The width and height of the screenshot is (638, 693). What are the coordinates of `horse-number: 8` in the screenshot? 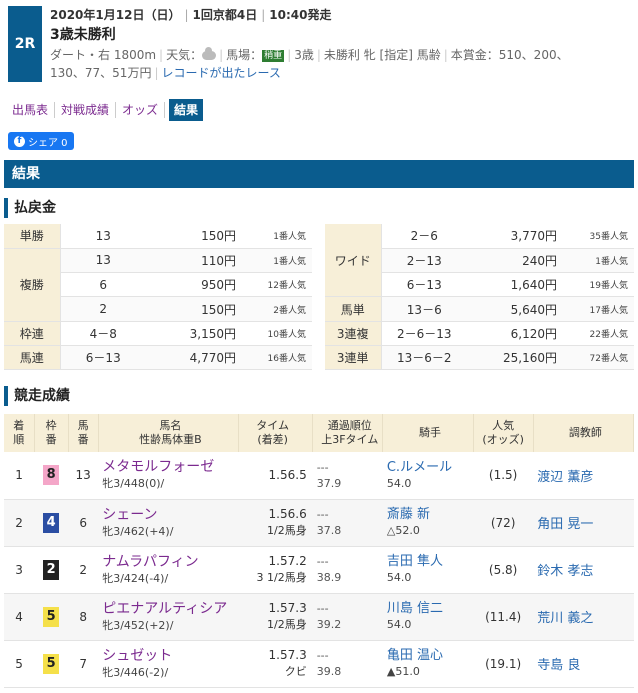 It's located at (83, 617).